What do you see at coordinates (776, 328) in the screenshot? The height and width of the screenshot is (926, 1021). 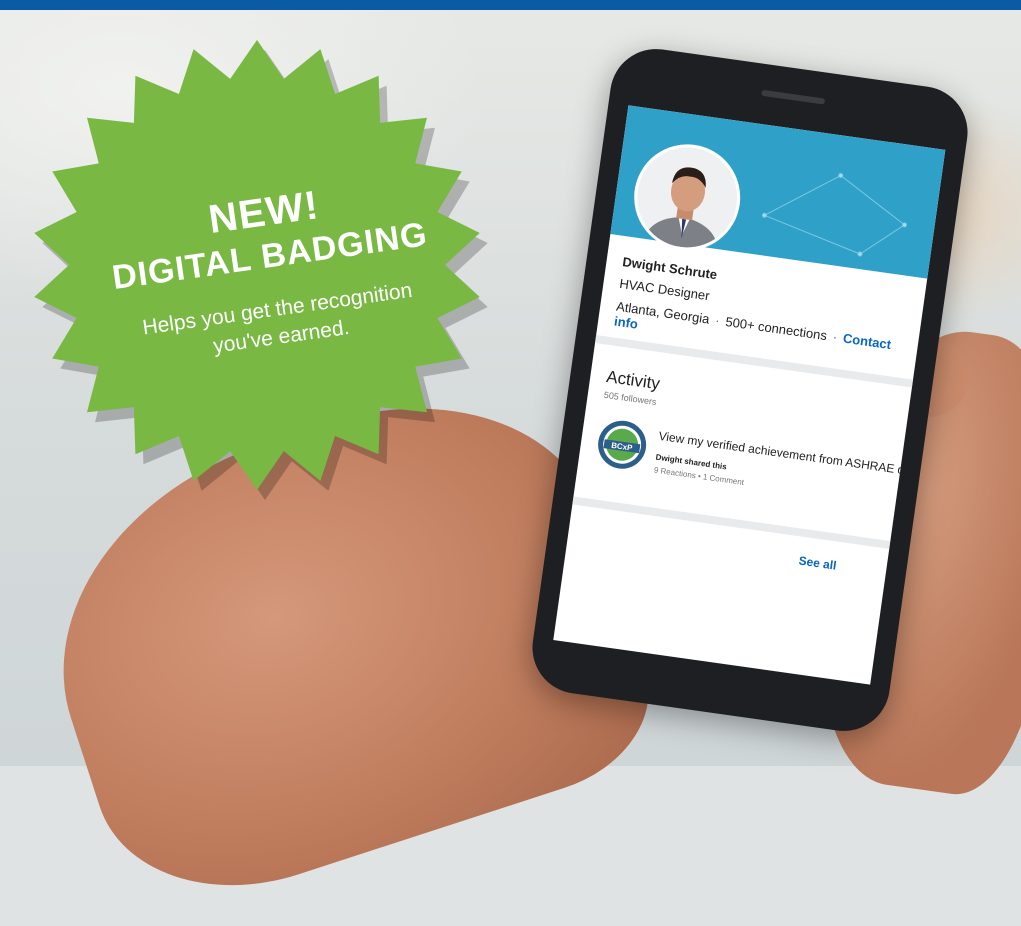 I see `connections-count: 500+ connections` at bounding box center [776, 328].